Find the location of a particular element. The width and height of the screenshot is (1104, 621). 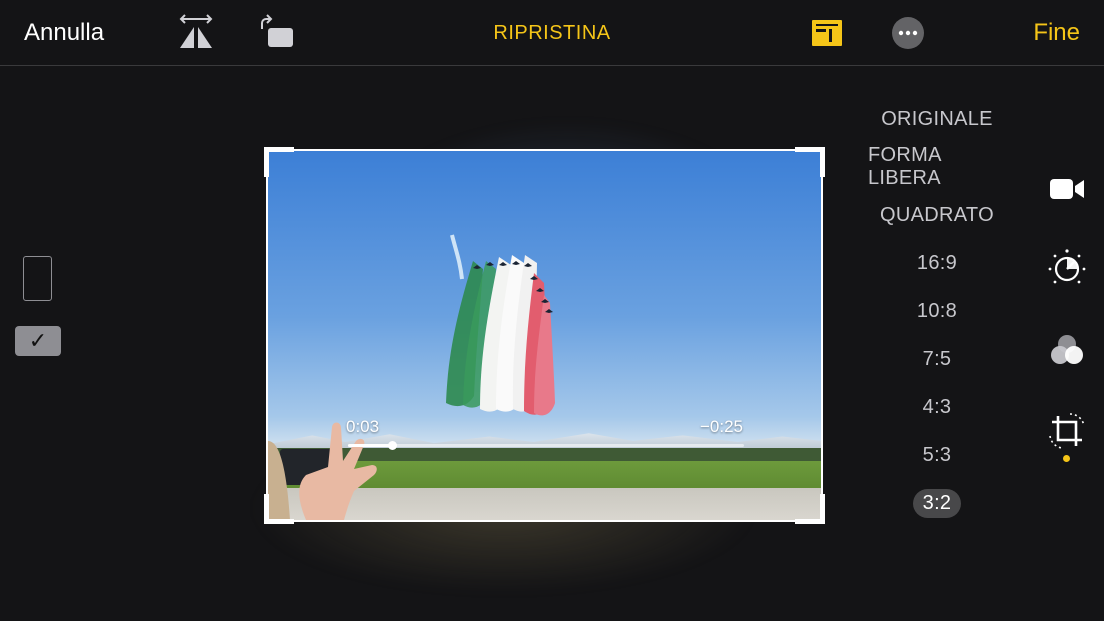

video-camera-icon is located at coordinates (1067, 189).